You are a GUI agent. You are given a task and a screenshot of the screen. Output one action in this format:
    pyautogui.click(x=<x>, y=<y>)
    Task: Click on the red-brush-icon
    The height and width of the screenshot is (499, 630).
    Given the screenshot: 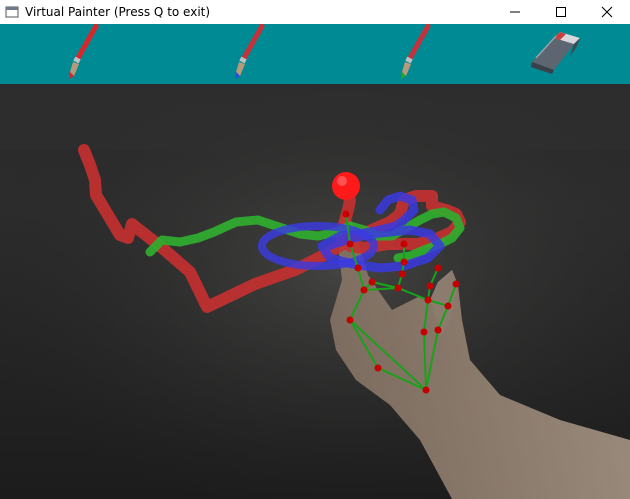 What is the action you would take?
    pyautogui.click(x=84, y=51)
    